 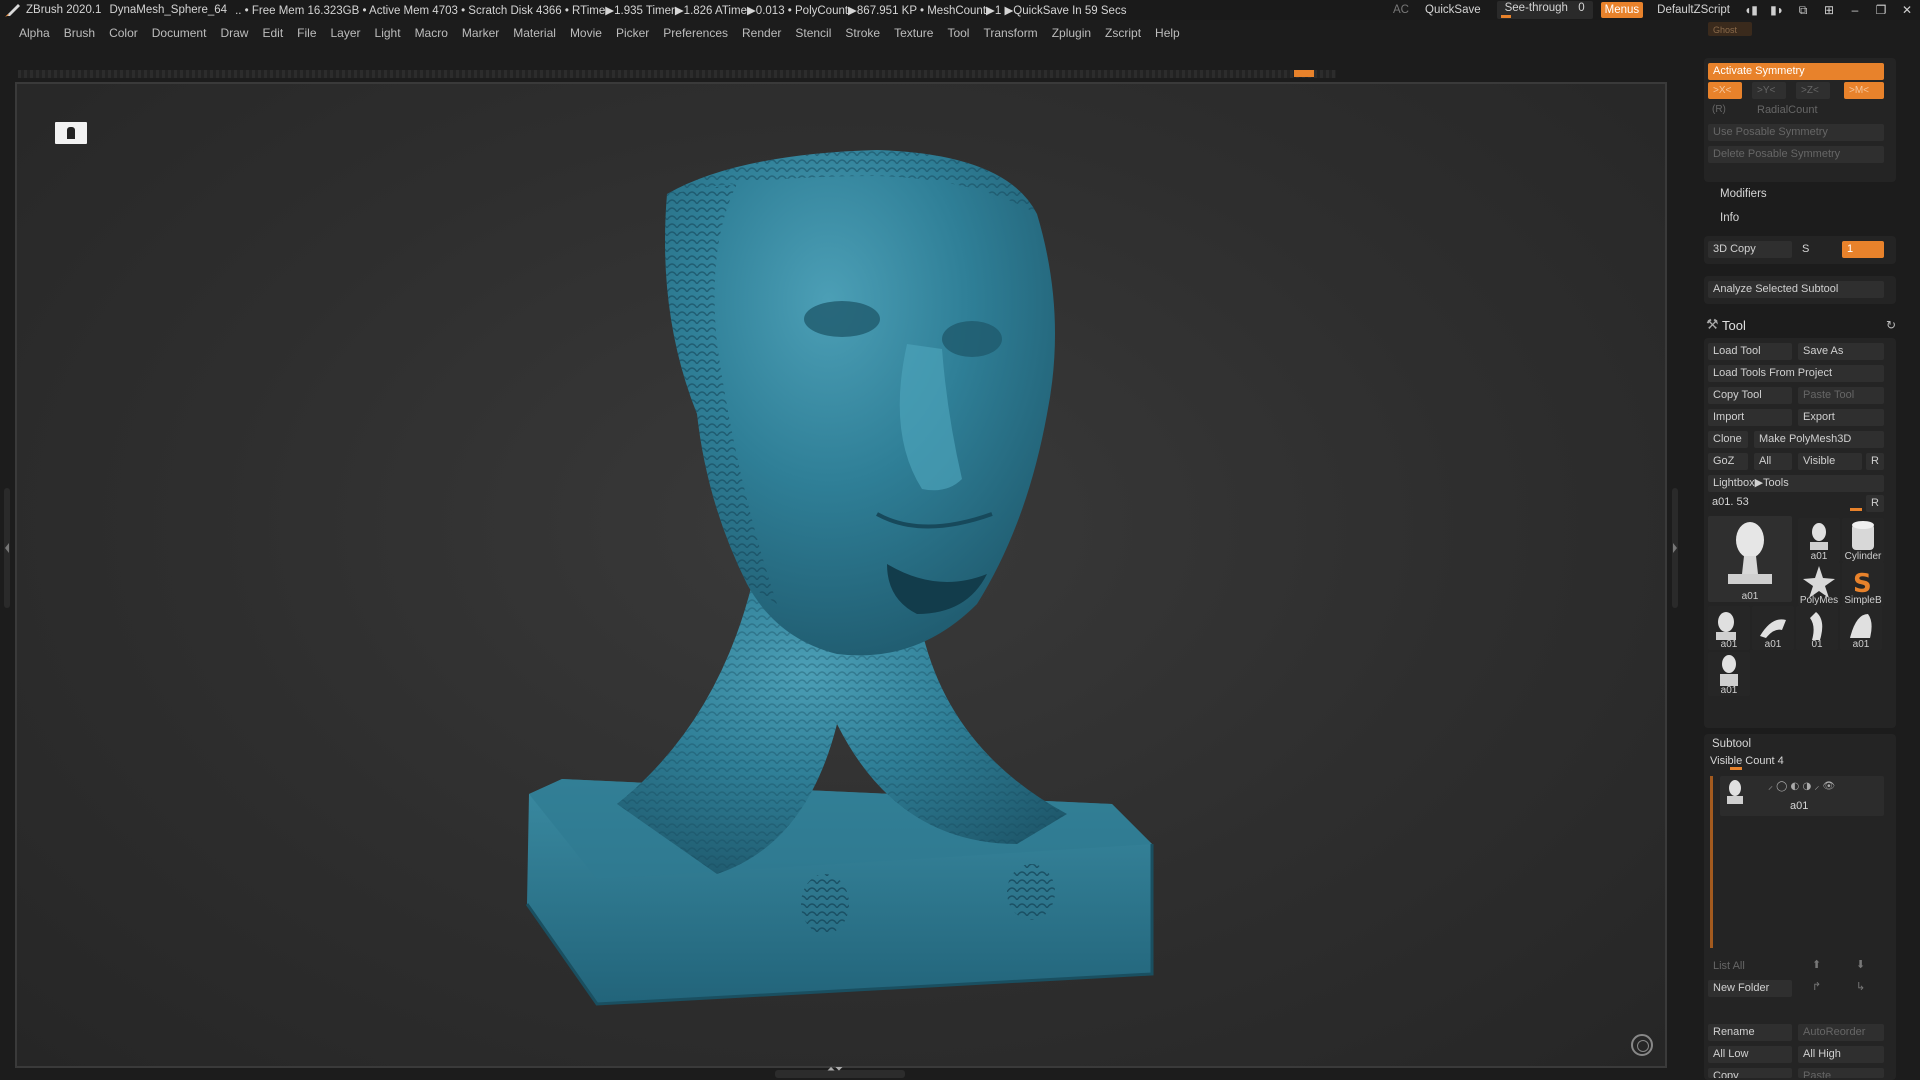 What do you see at coordinates (1743, 194) in the screenshot?
I see `modifiers-header: Modifiers` at bounding box center [1743, 194].